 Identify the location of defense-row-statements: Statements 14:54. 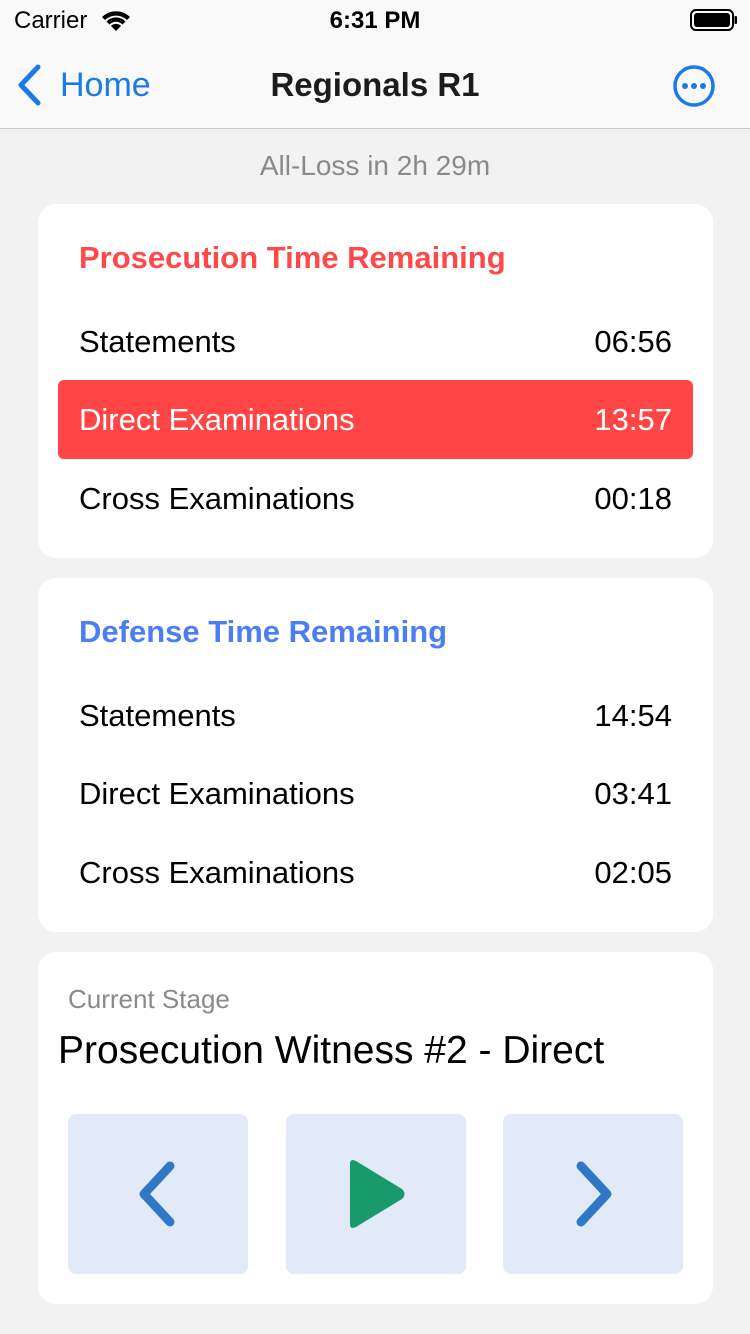
(375, 715).